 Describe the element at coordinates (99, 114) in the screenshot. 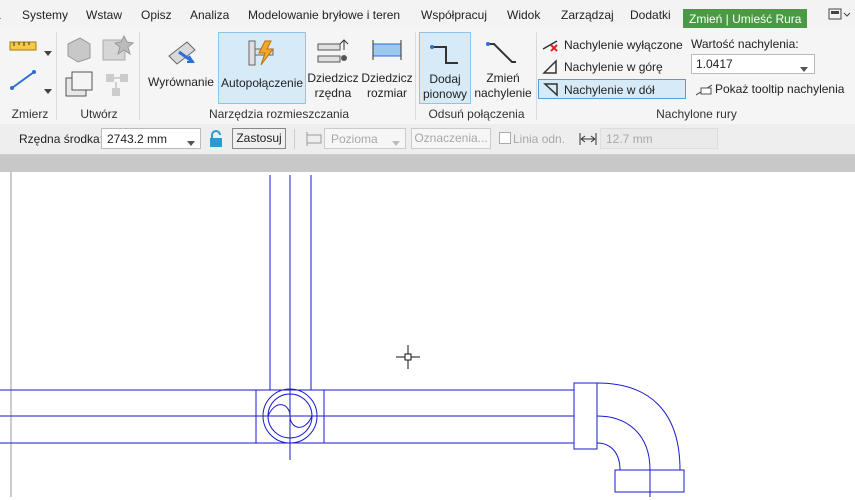

I see `panel-label-create: Utwórz` at that location.